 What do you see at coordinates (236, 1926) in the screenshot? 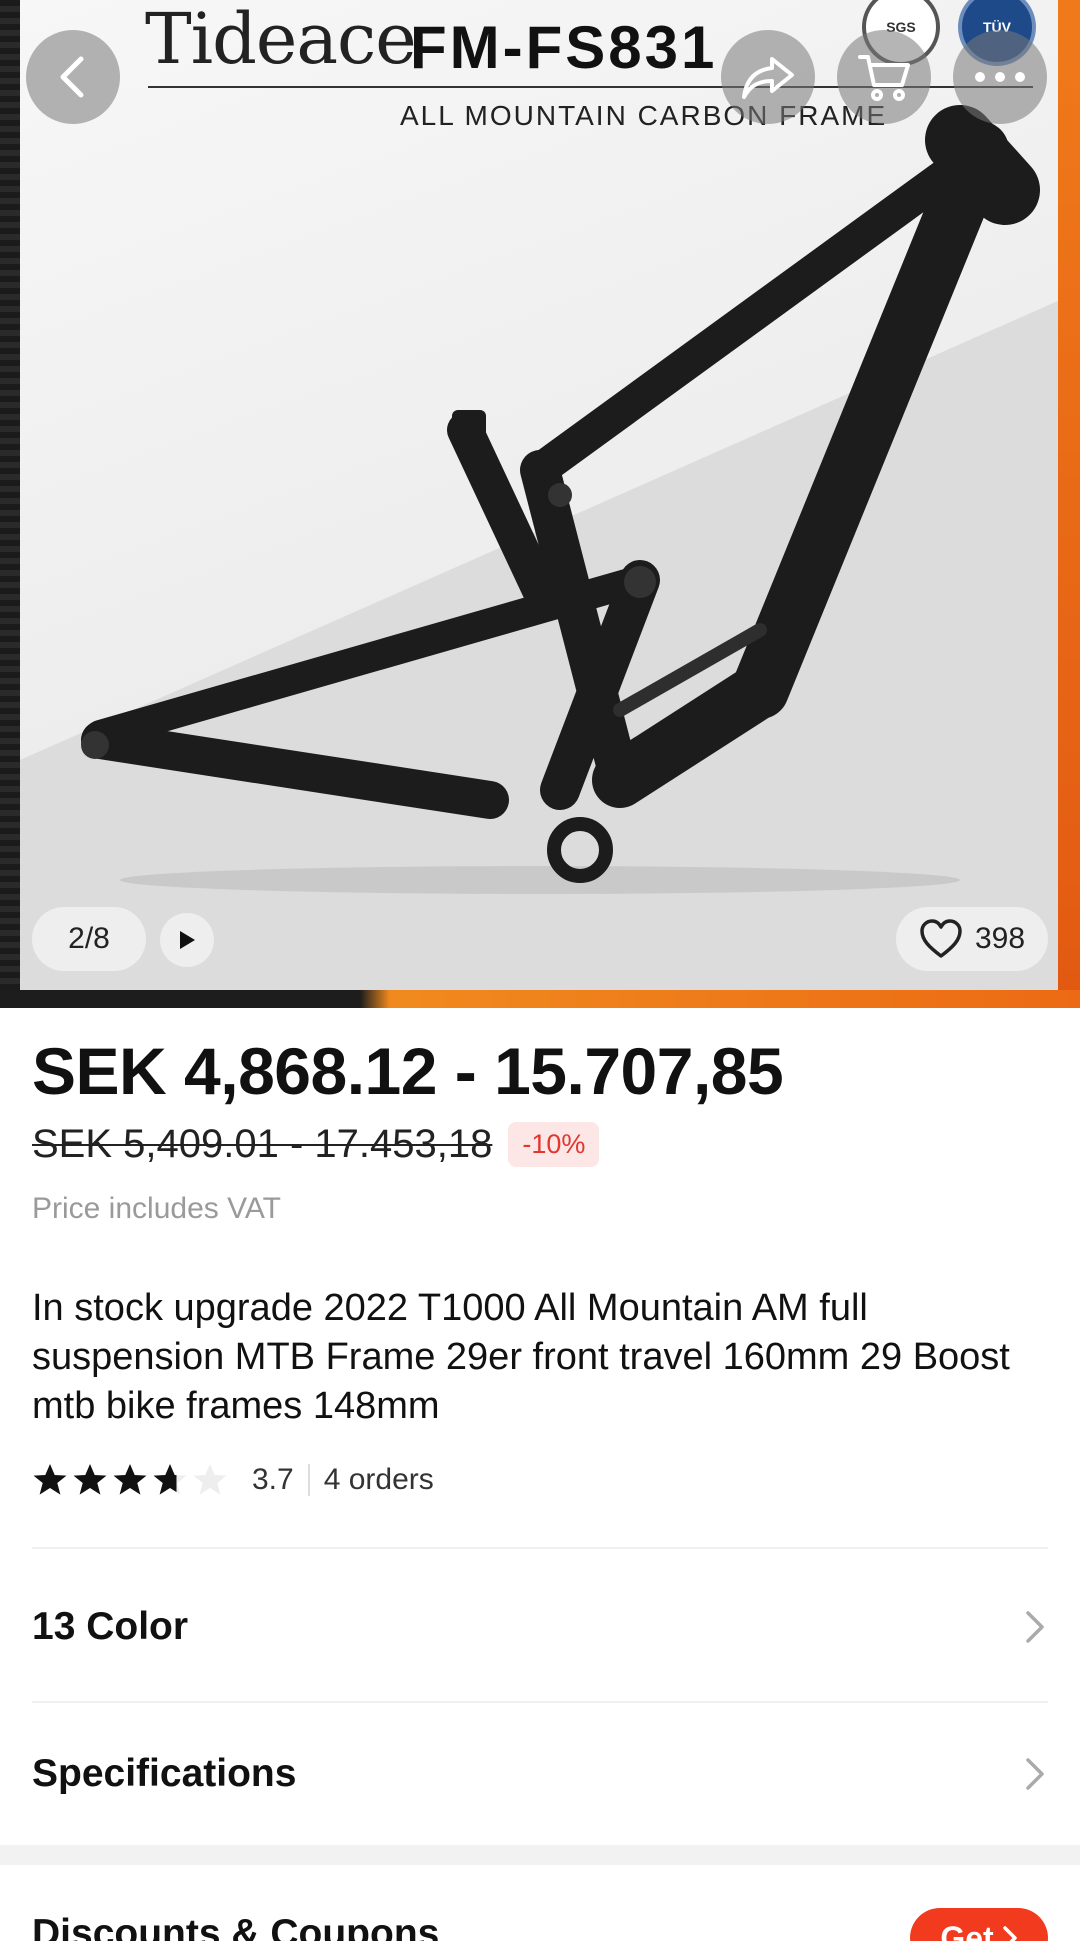
I see `discounts-coupons-label: Discounts & Coupons` at bounding box center [236, 1926].